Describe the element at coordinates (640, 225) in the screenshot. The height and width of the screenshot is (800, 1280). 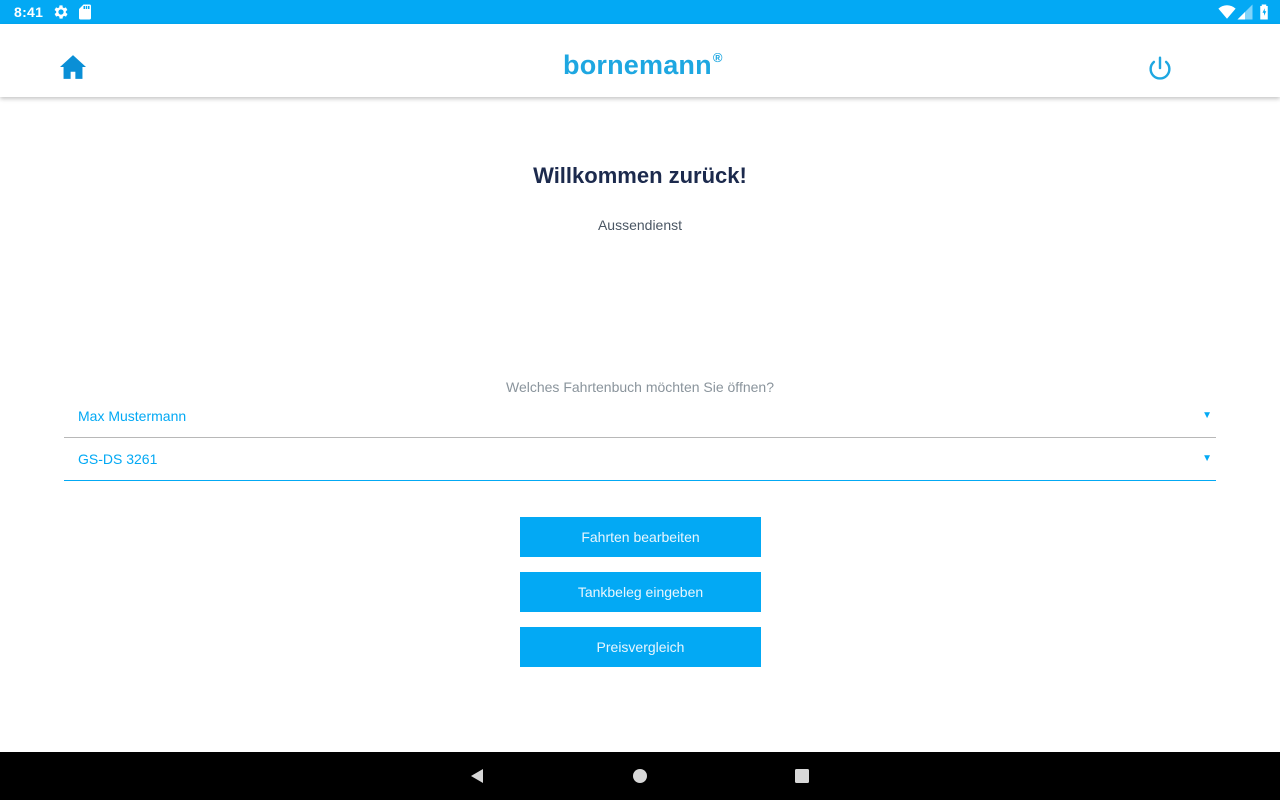
I see `role-label: Aussendienst` at that location.